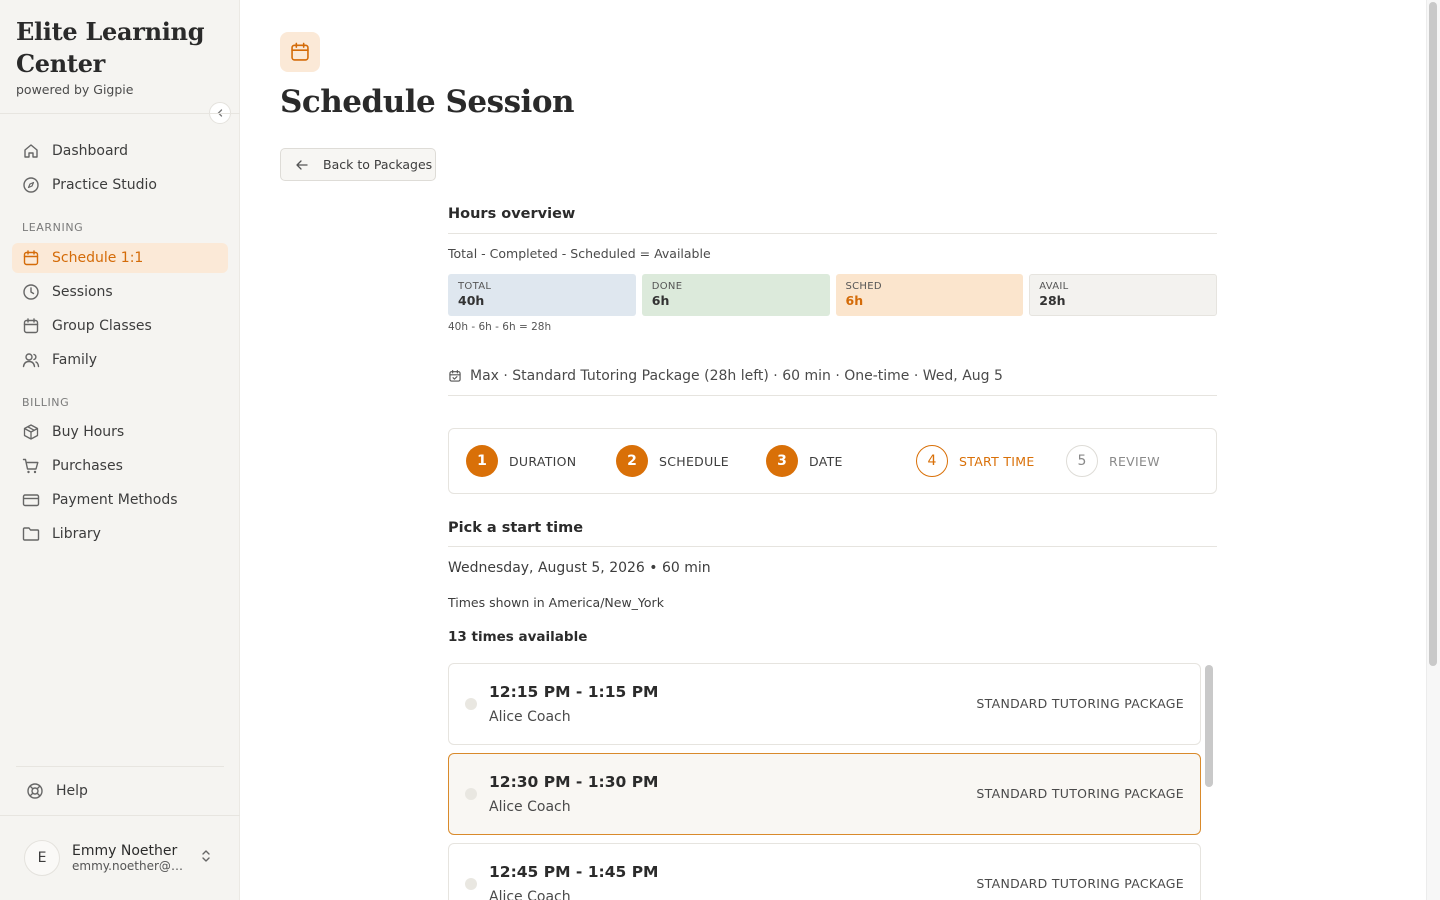 This screenshot has width=1440, height=900. Describe the element at coordinates (120, 534) in the screenshot. I see `sidebar-item-library: Library` at that location.